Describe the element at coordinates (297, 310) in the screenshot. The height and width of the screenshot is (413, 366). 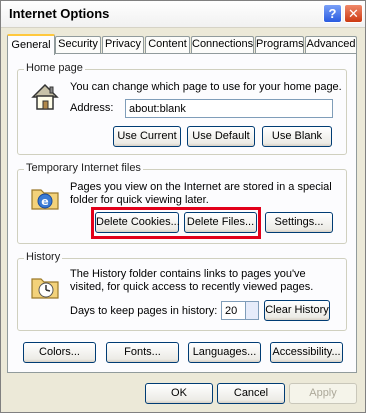
I see `clear-history-button: Clear History` at that location.